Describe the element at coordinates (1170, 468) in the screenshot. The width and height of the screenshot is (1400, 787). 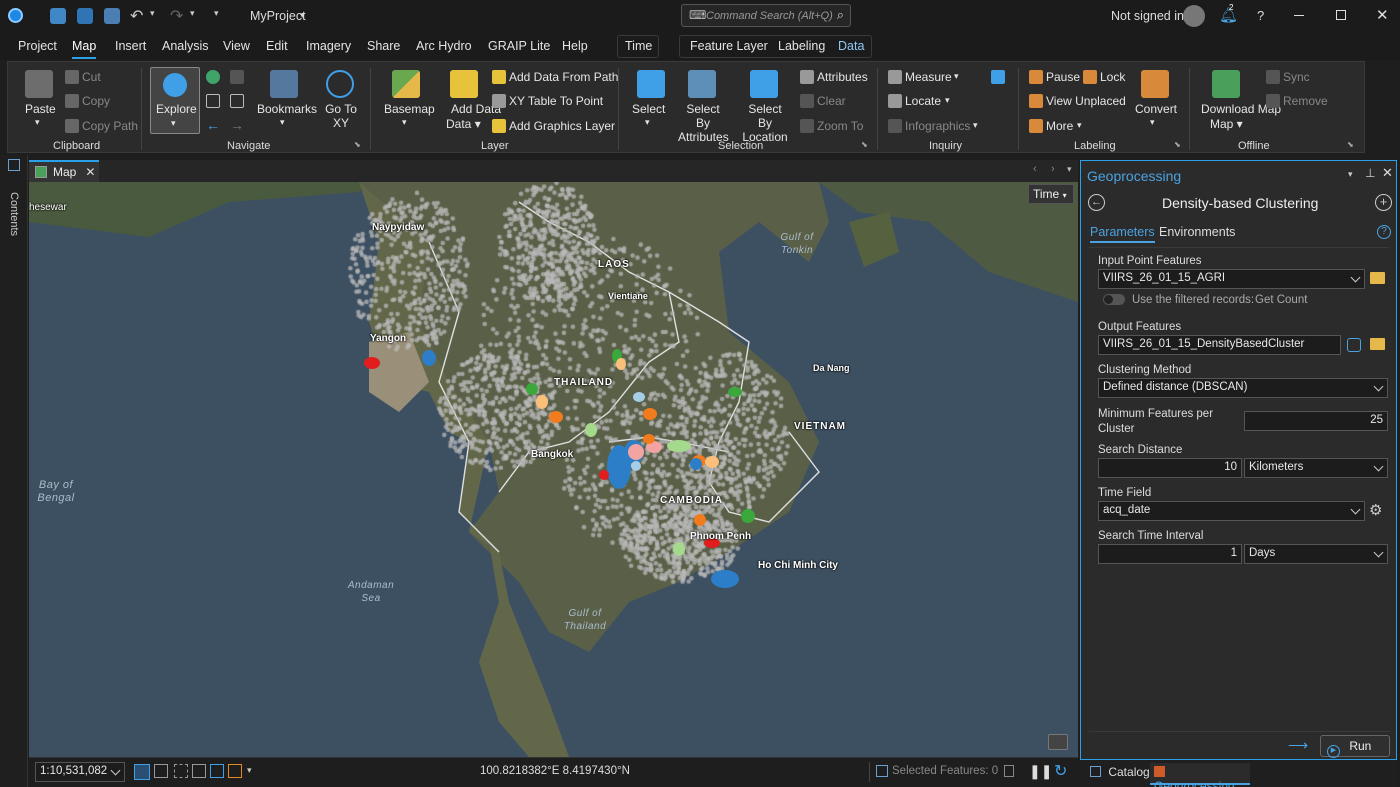
I see `search-distance-input: 10` at that location.